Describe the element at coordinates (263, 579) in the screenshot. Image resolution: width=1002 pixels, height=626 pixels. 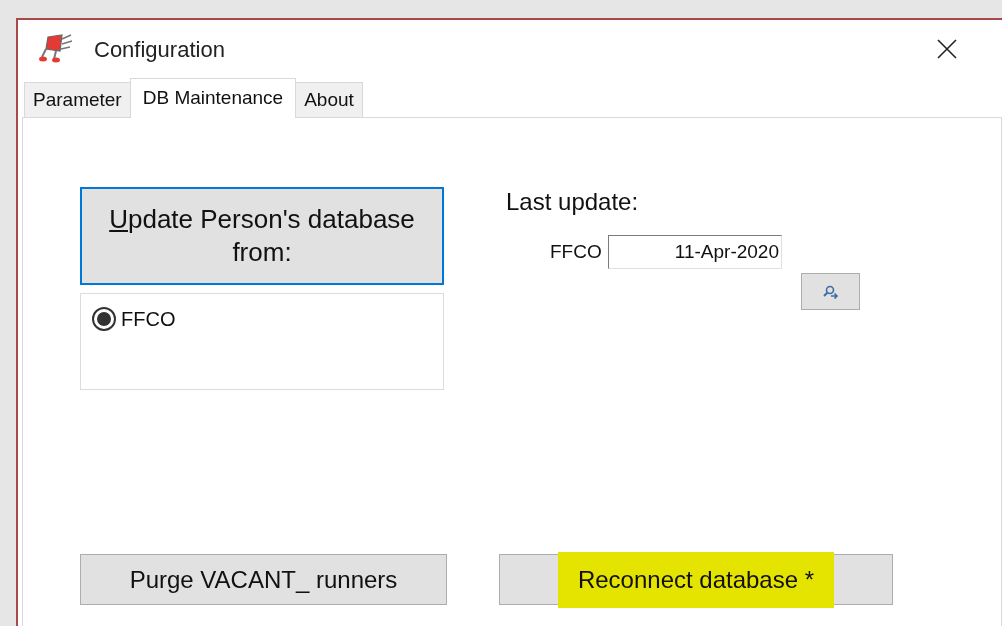
I see `action-button: Purge VACANT_ runners` at that location.